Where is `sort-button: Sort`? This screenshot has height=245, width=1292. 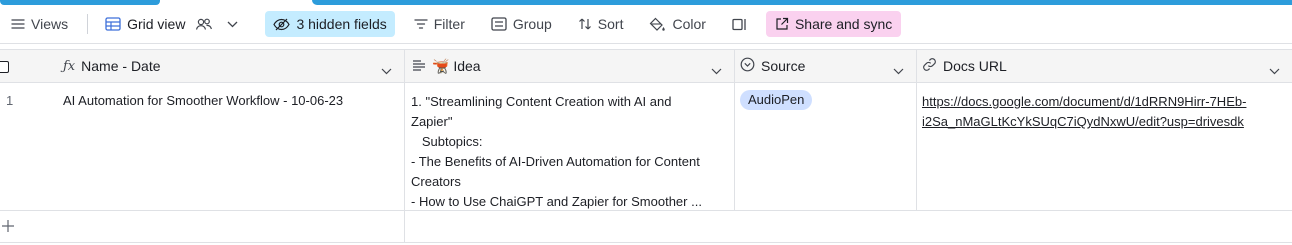
sort-button: Sort is located at coordinates (601, 24).